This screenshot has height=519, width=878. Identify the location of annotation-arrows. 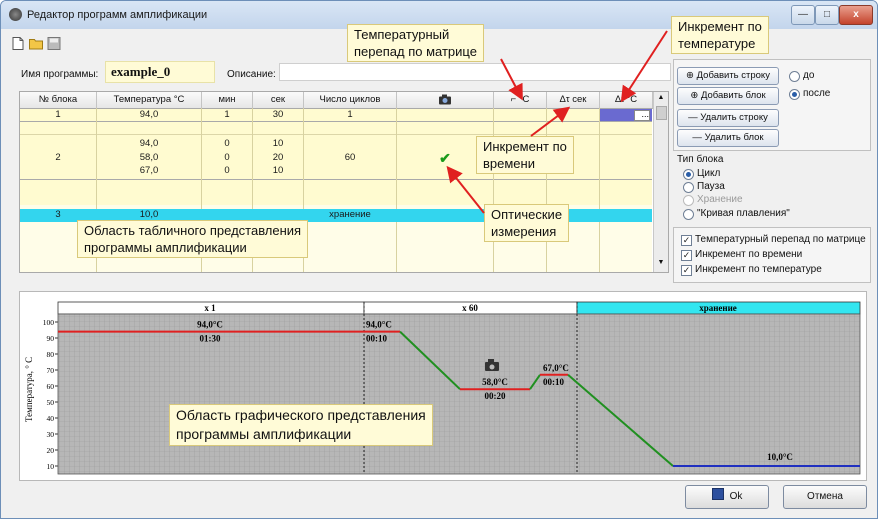
(557, 122).